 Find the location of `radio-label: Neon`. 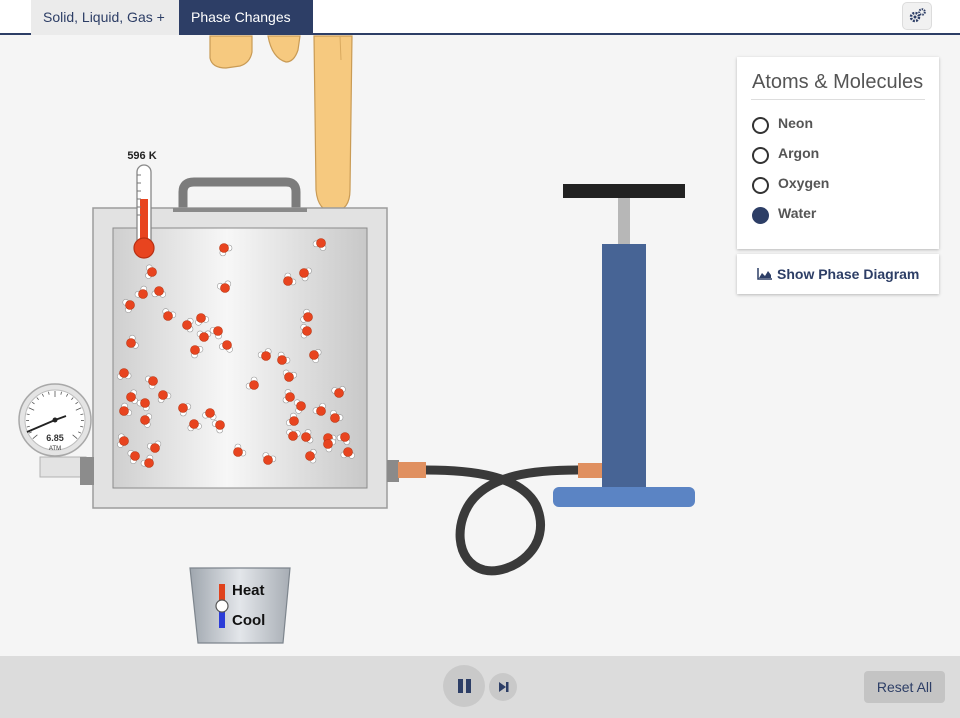

radio-label: Neon is located at coordinates (795, 123).